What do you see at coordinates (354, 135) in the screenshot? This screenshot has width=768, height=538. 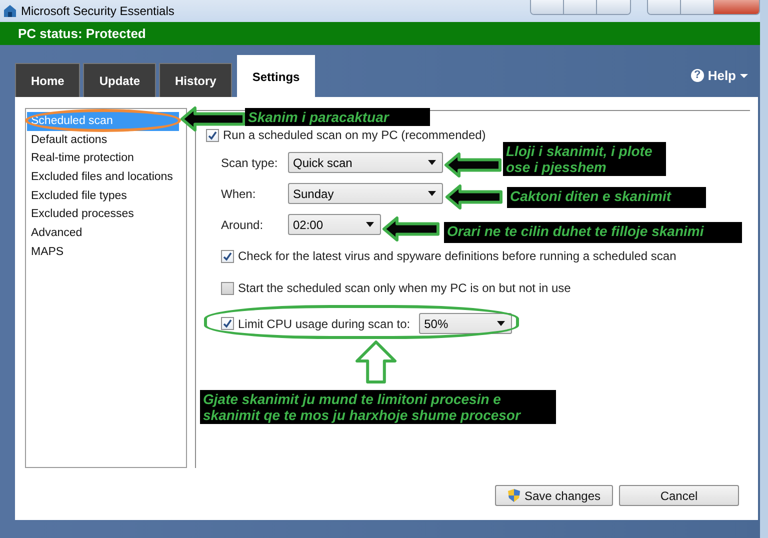 I see `checkbox-label: Run a scheduled scan on my PC (recommended)` at bounding box center [354, 135].